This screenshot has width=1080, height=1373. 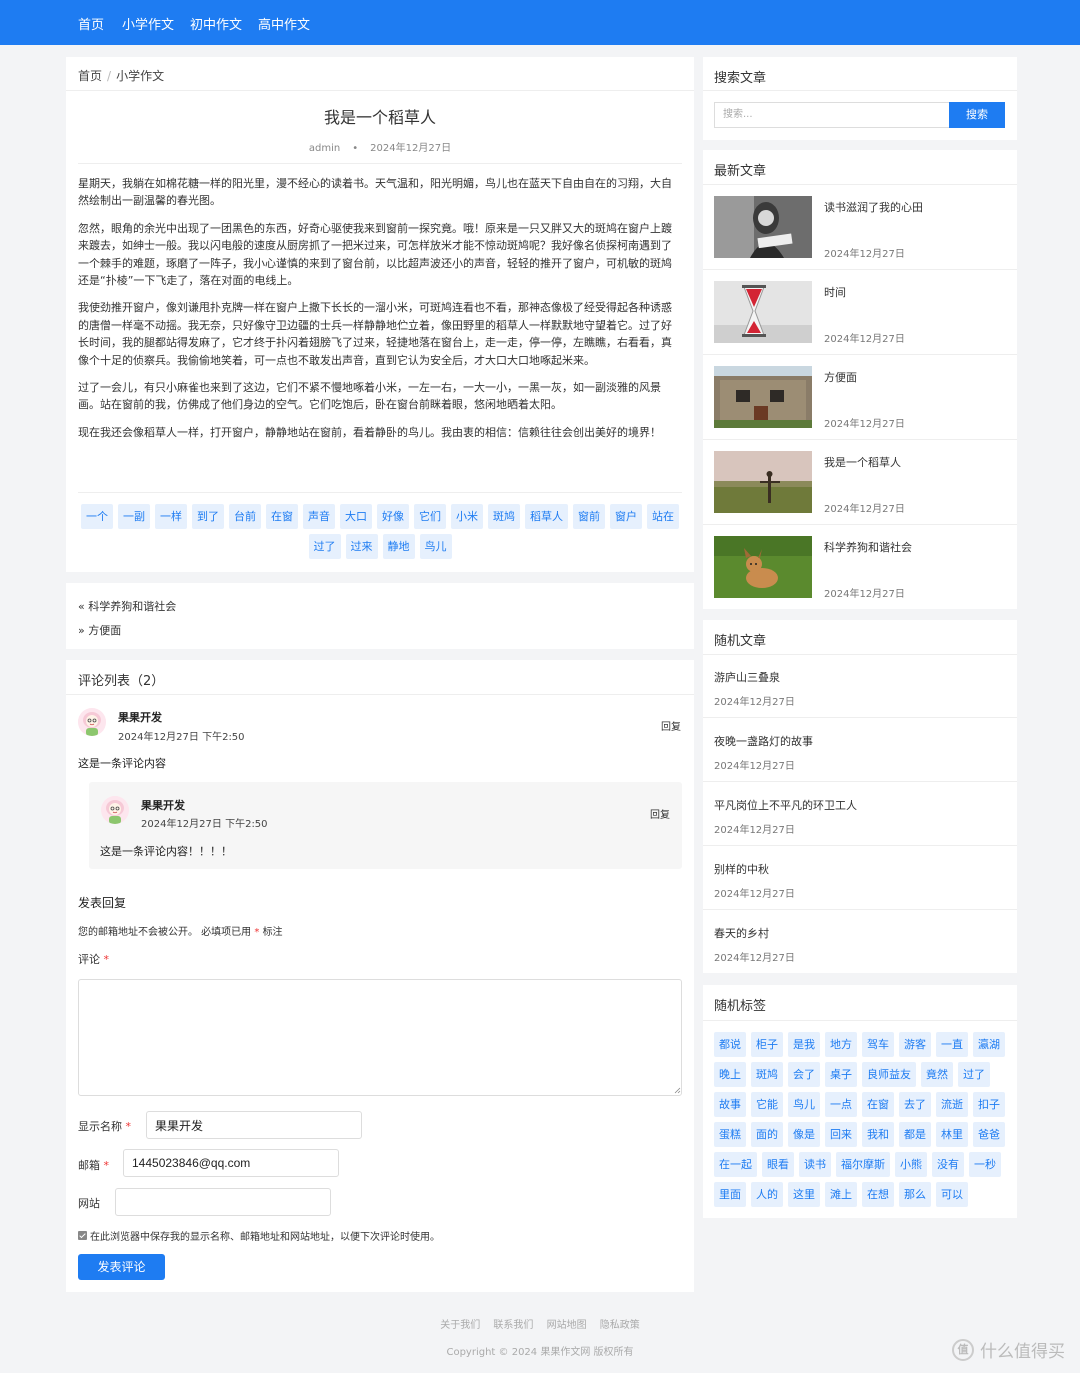 What do you see at coordinates (873, 207) in the screenshot?
I see `post-title: 读书滋润了我的心田` at bounding box center [873, 207].